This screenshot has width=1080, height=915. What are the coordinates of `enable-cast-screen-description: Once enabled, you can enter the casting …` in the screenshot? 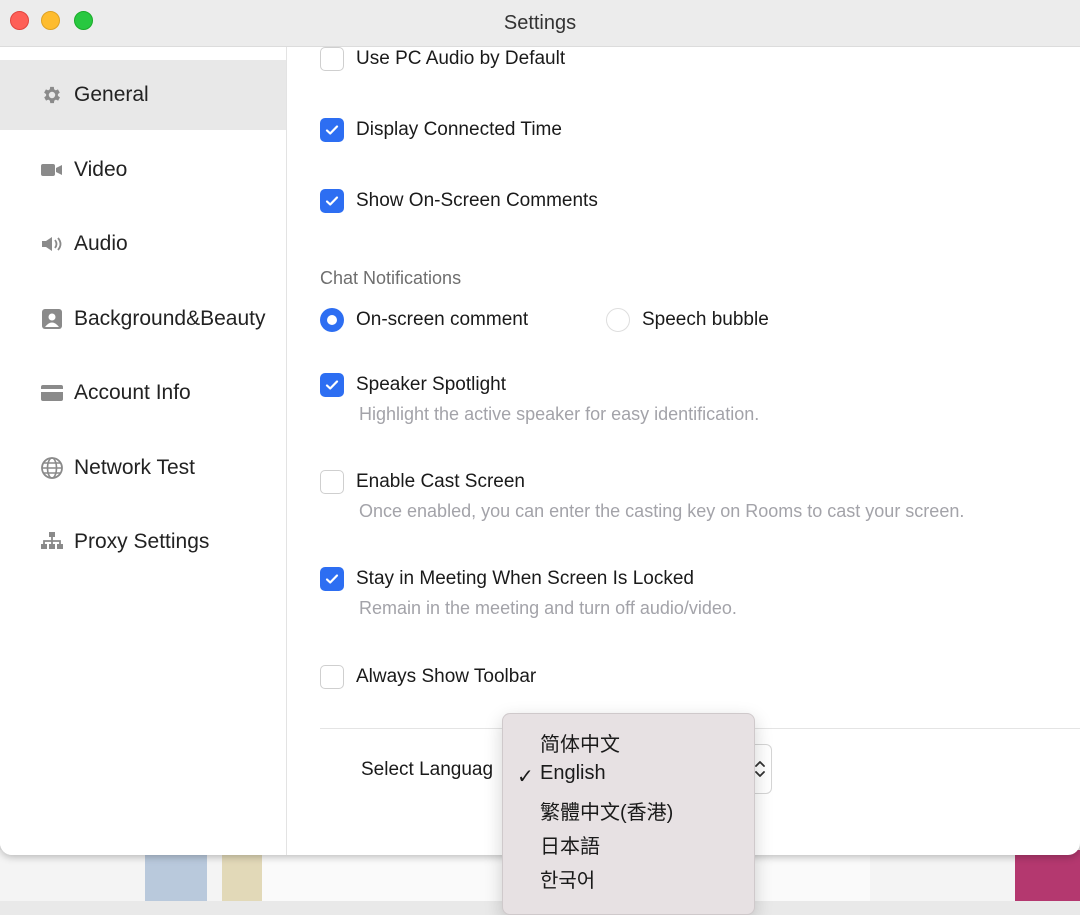 It's located at (662, 511).